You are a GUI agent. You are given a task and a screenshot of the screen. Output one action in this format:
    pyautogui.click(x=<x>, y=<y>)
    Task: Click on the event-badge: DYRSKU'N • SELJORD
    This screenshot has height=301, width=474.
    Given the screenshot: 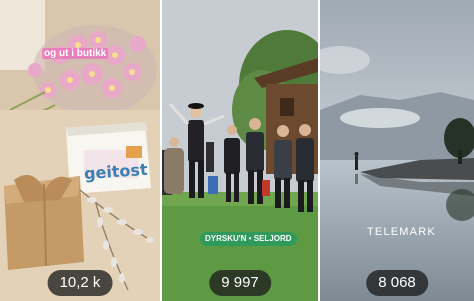 What is the action you would take?
    pyautogui.click(x=248, y=239)
    